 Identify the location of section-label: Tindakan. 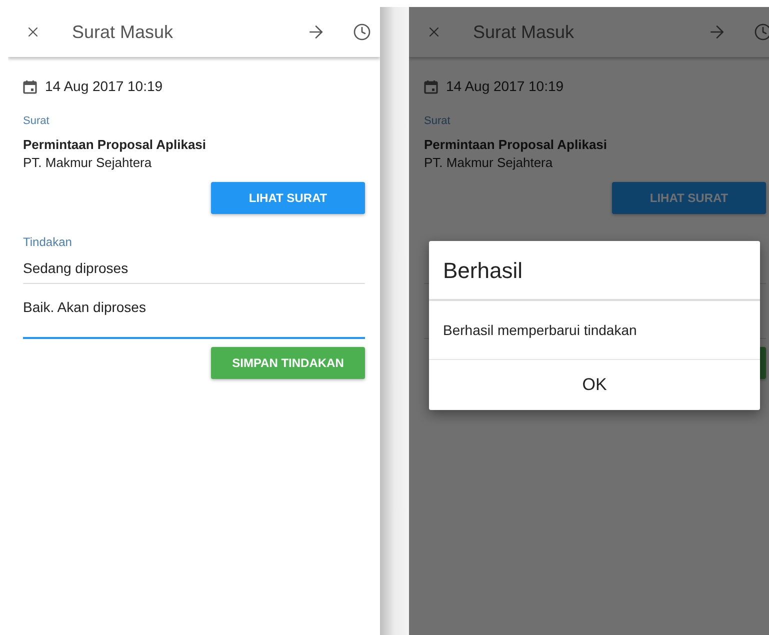
(48, 240).